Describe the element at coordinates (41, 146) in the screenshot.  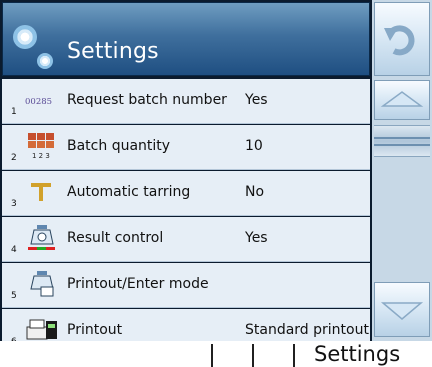
I see `batch-quantity-icon: 1 2 3` at that location.